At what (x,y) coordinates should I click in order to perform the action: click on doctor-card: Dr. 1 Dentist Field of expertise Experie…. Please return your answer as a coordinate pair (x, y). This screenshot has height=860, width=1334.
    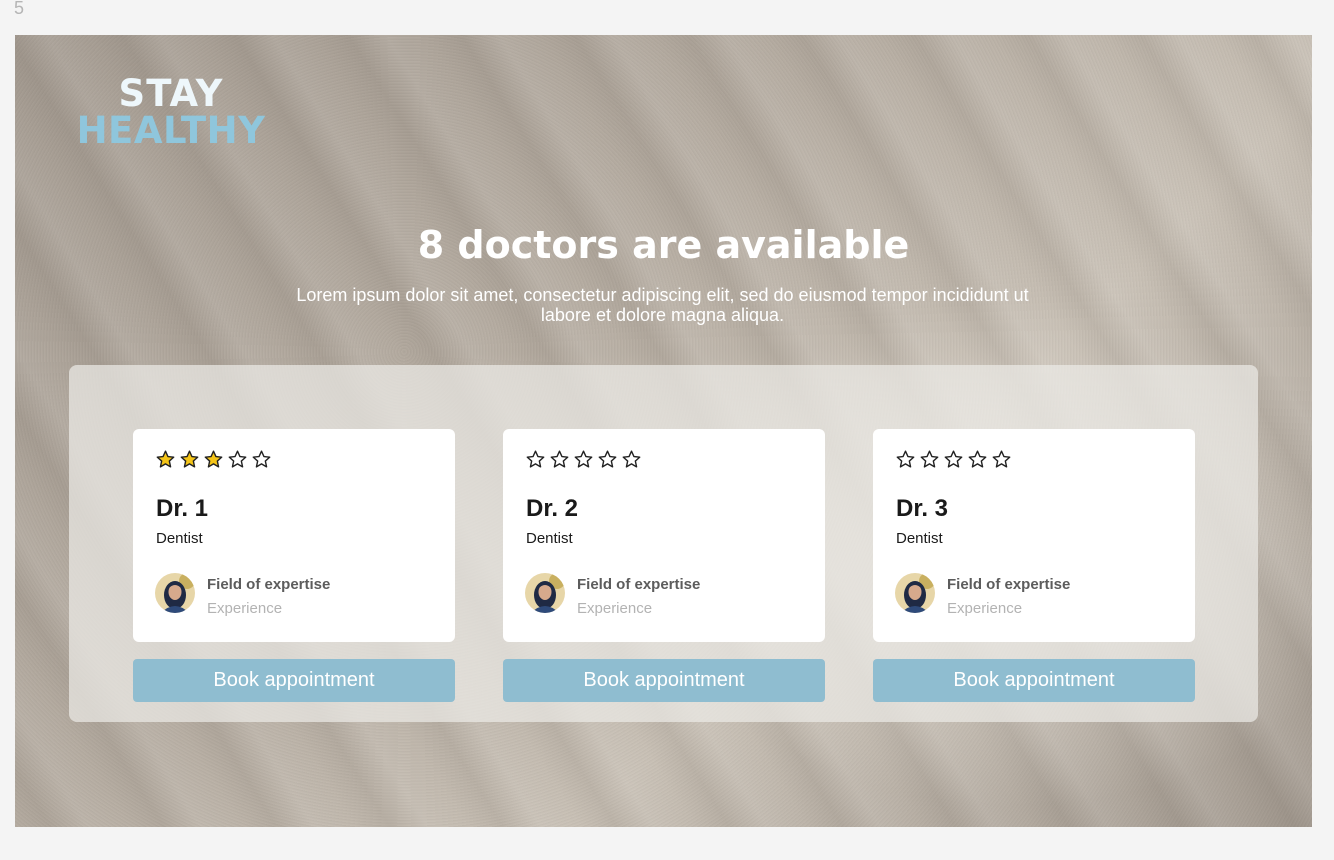
    Looking at the image, I should click on (294, 535).